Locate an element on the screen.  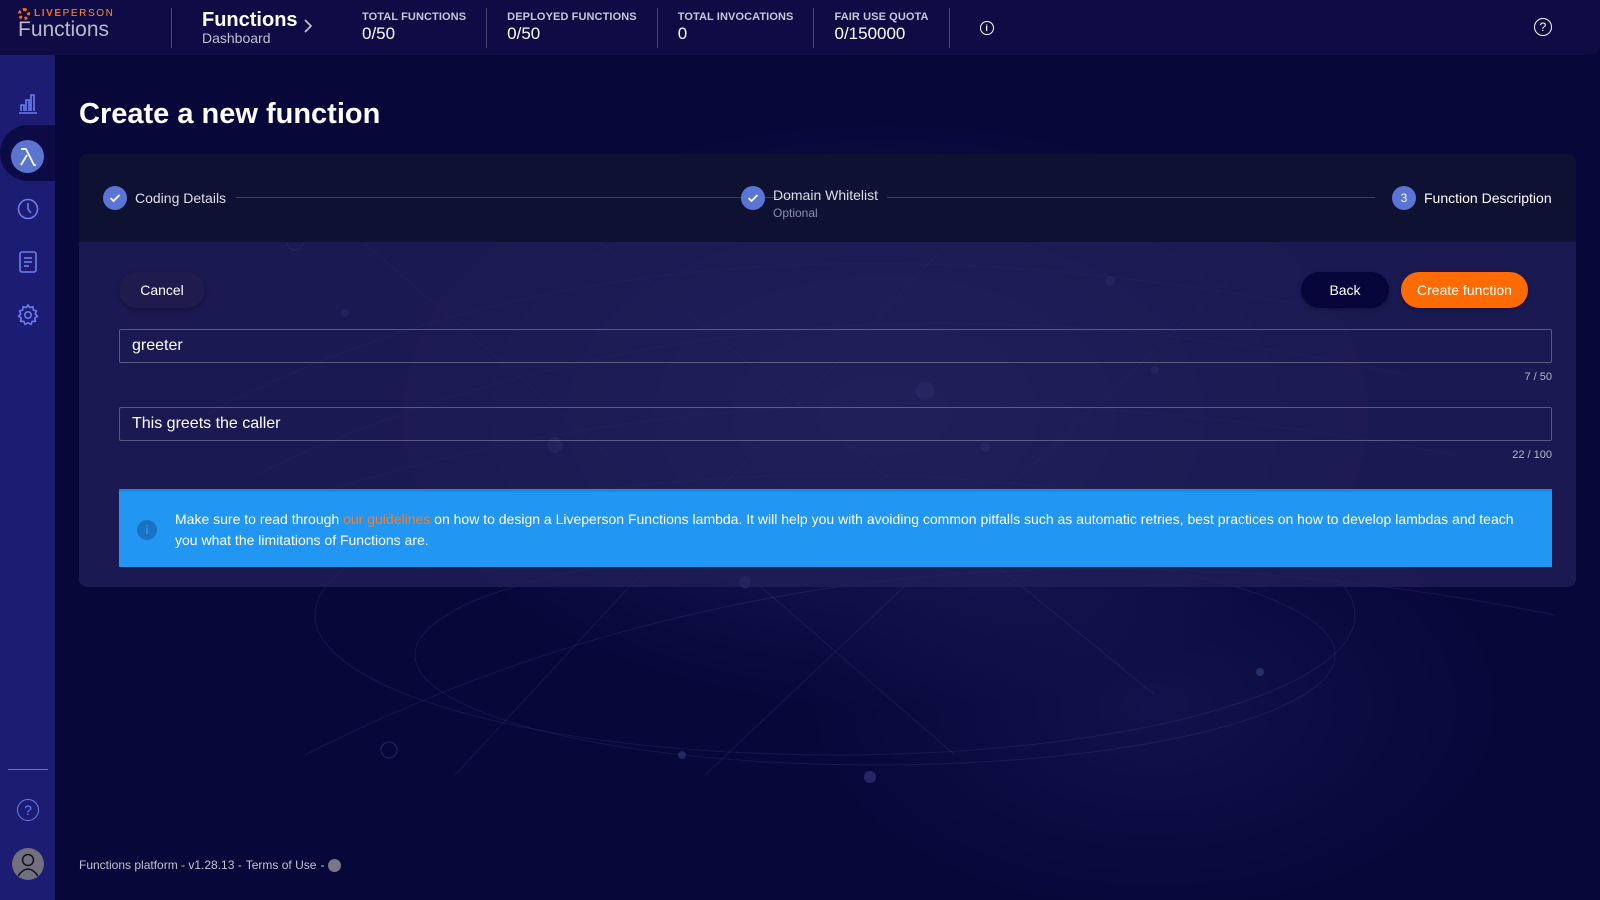
step-label: Domain Whitelist is located at coordinates (826, 194).